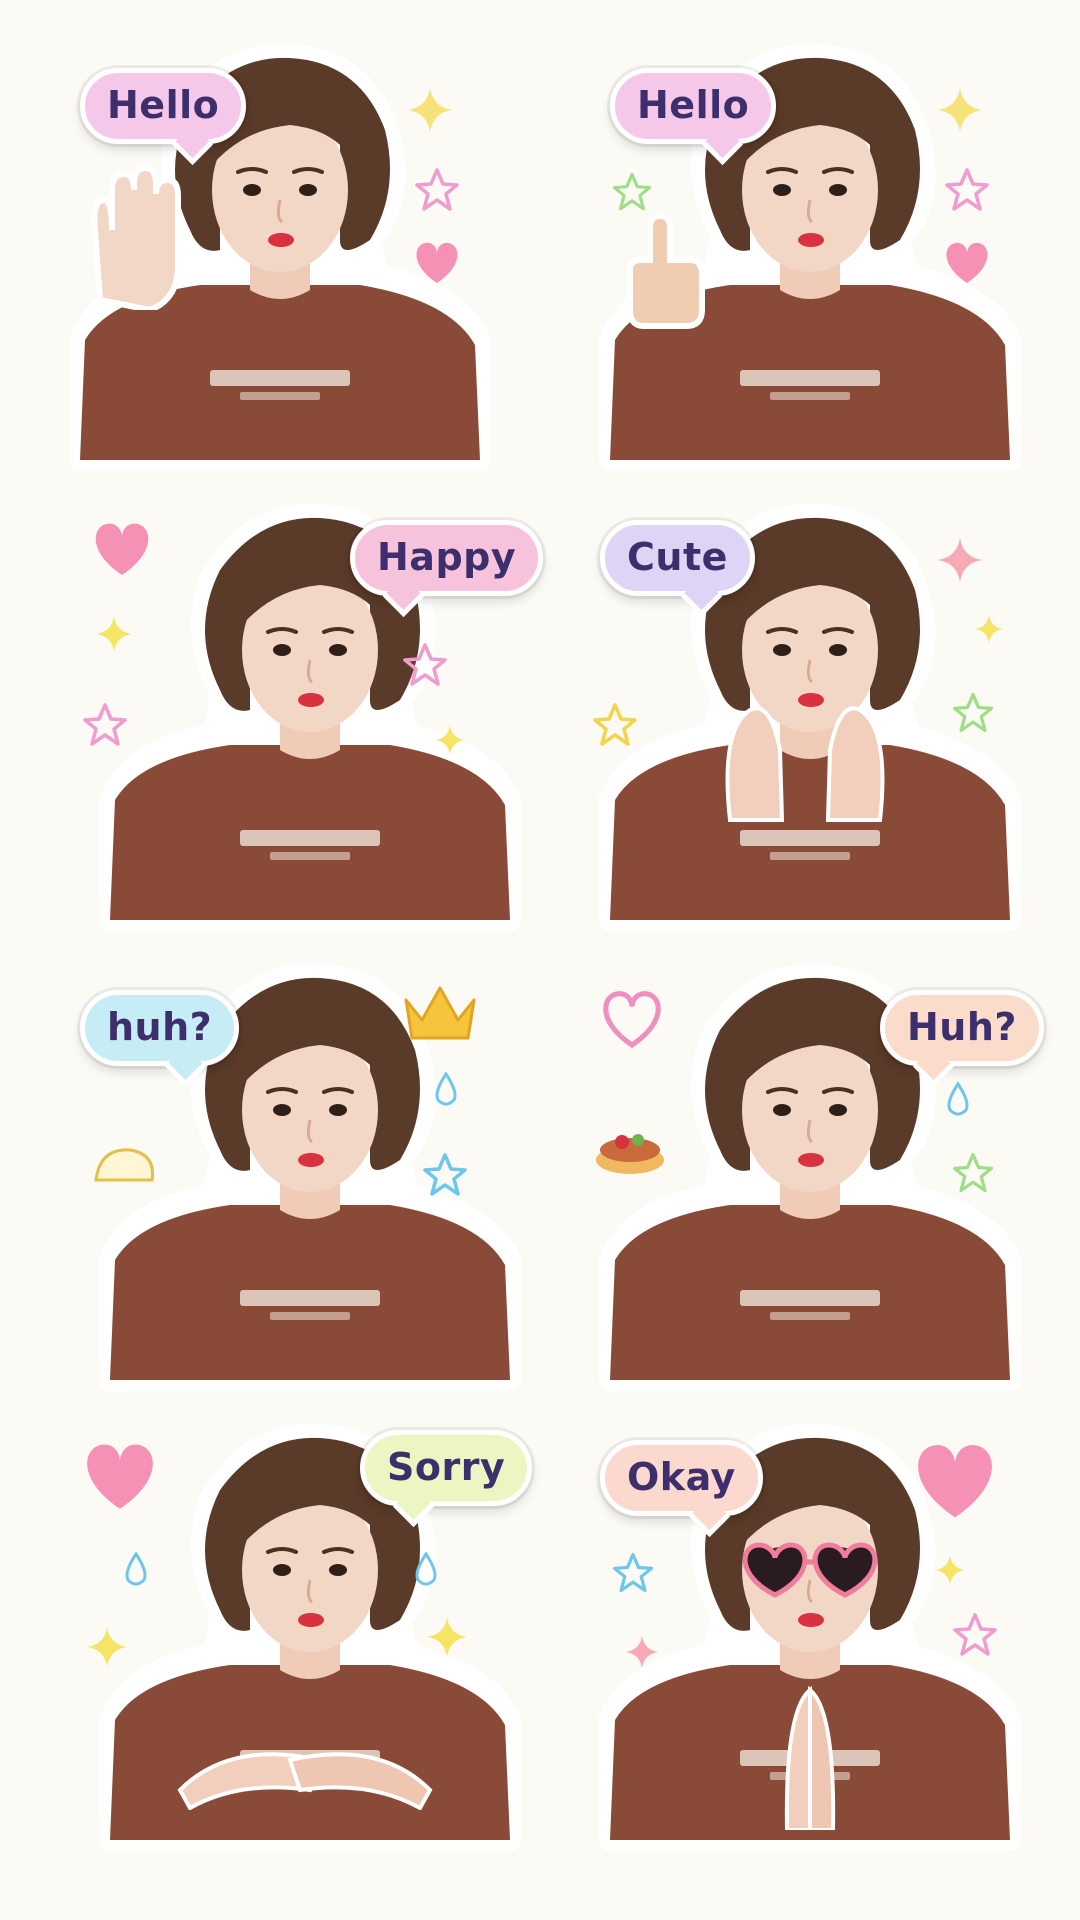 The width and height of the screenshot is (1080, 1920). I want to click on crown-icon, so click(440, 1013).